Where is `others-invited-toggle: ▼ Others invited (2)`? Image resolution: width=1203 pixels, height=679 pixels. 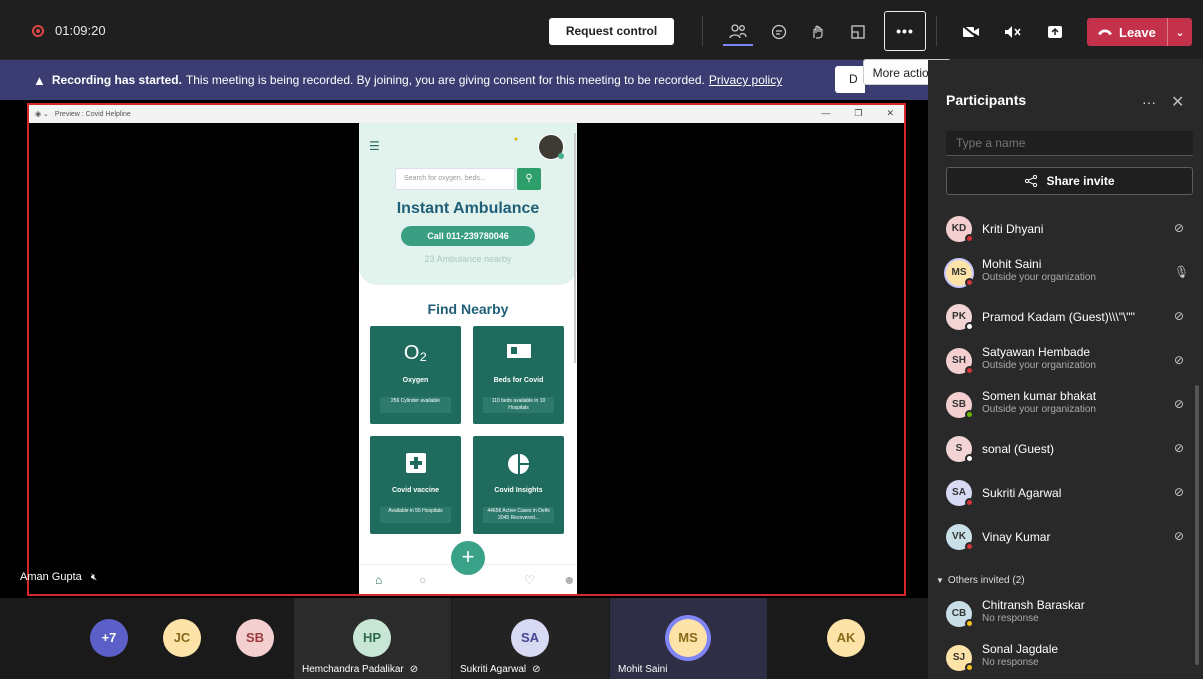 others-invited-toggle: ▼ Others invited (2) is located at coordinates (980, 580).